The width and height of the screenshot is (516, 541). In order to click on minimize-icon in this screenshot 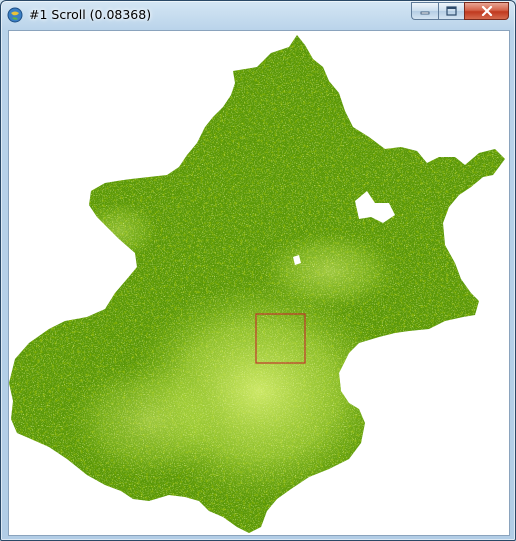, I will do `click(425, 13)`.